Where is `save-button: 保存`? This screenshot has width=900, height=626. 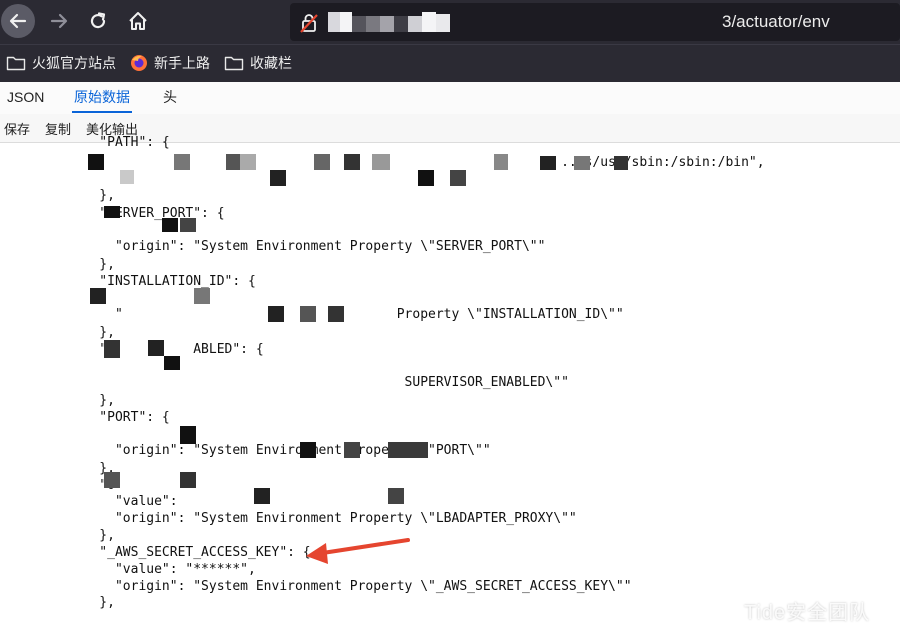
save-button: 保存 is located at coordinates (17, 128).